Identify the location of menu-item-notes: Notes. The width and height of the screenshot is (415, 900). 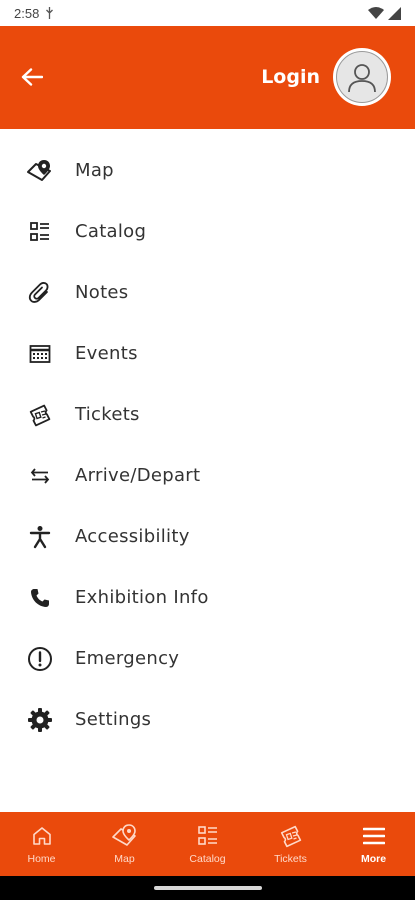
(207, 292).